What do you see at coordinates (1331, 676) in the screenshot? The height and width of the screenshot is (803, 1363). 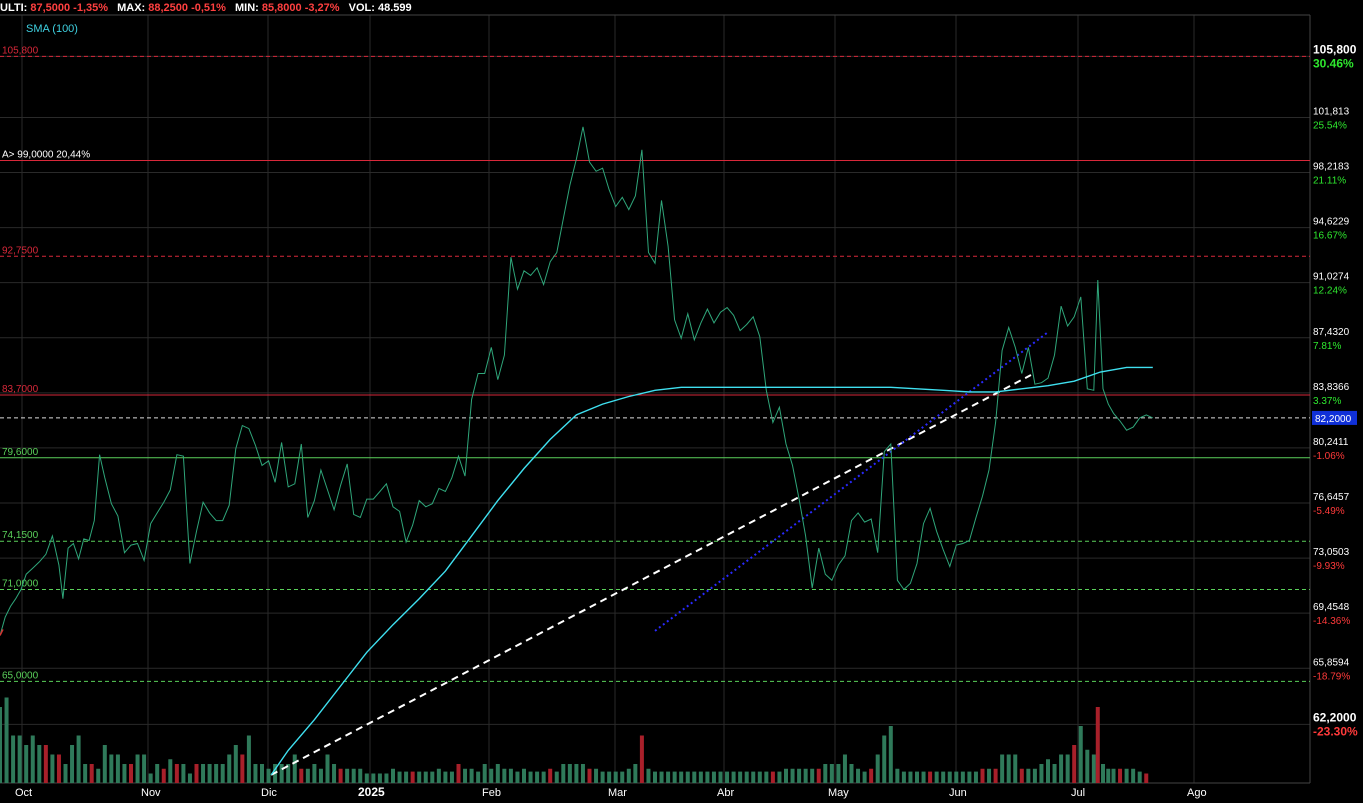 I see `y-tick-percent: -18.79%` at bounding box center [1331, 676].